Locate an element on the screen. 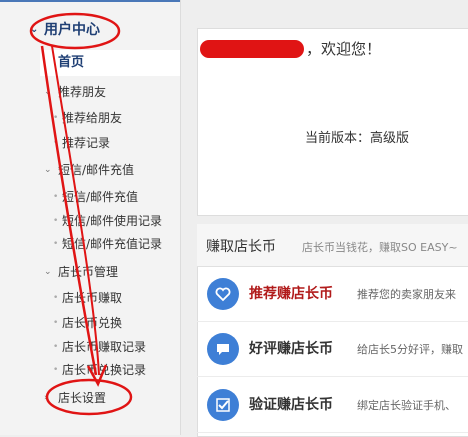 This screenshot has width=468, height=437. earn-row-title: 推荐赚店长币 is located at coordinates (291, 293).